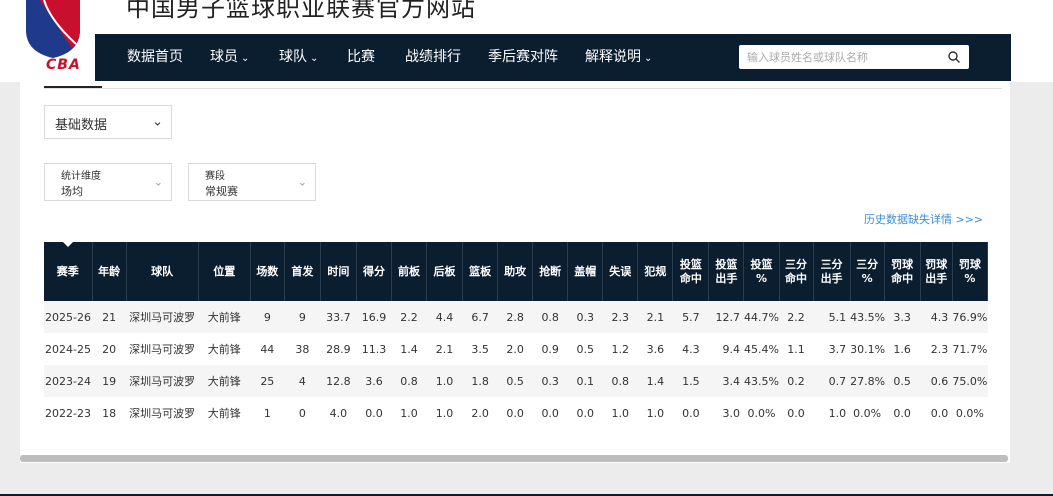 The image size is (1053, 496). I want to click on column-header: 三分%, so click(867, 271).